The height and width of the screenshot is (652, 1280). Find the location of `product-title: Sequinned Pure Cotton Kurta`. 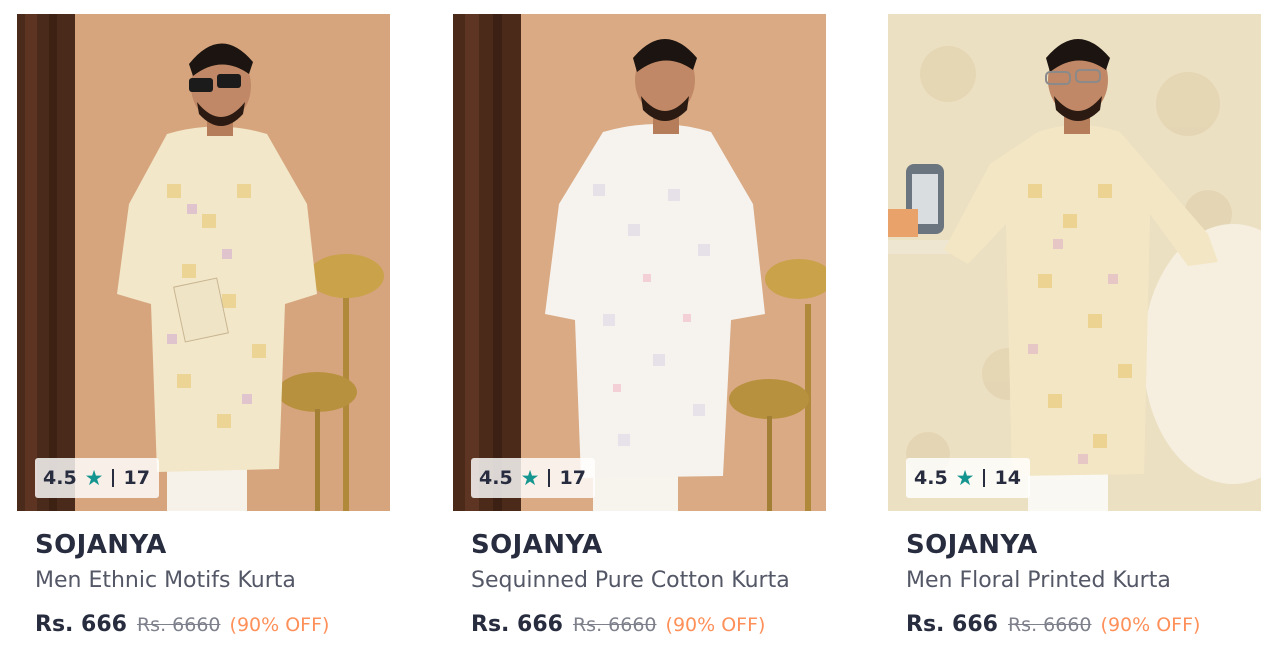

product-title: Sequinned Pure Cotton Kurta is located at coordinates (630, 580).